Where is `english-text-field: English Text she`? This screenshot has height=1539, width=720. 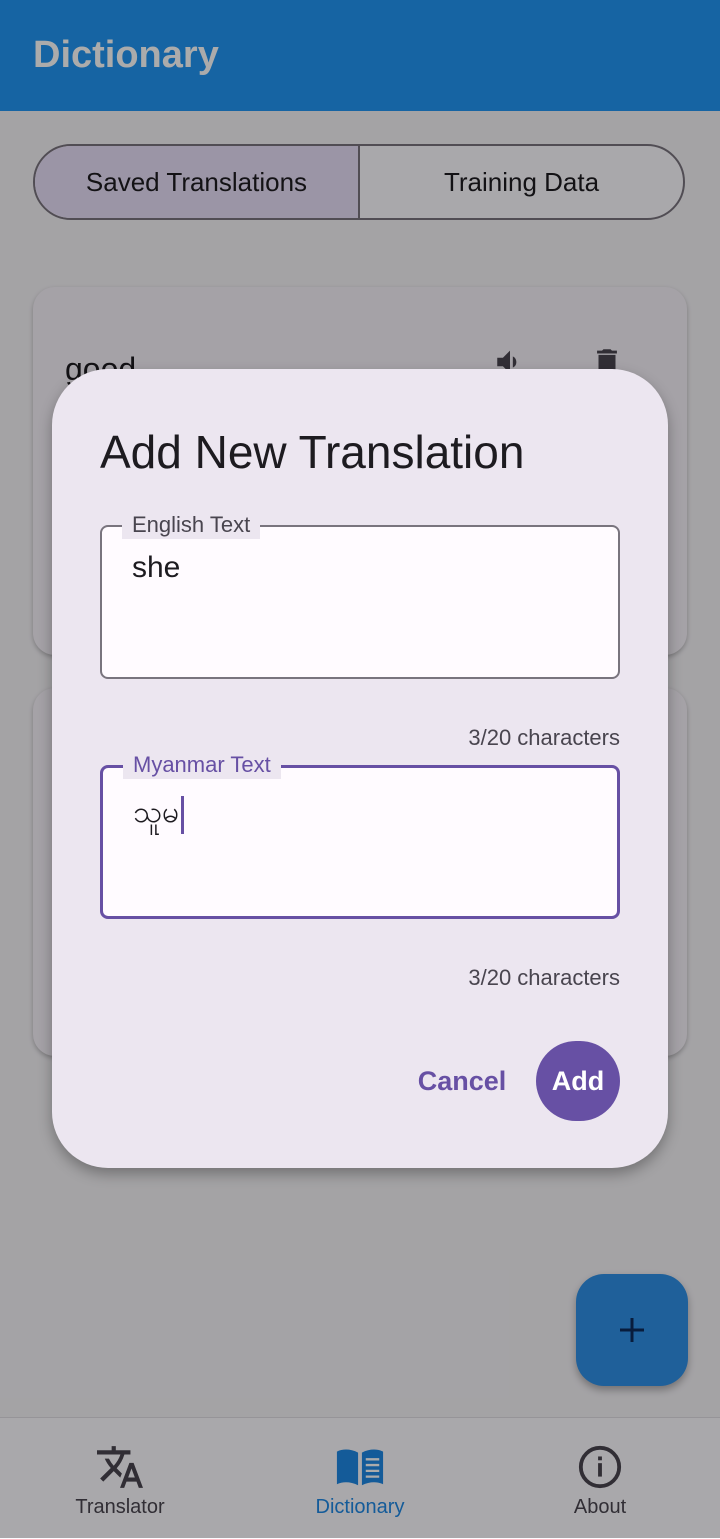 english-text-field: English Text she is located at coordinates (360, 595).